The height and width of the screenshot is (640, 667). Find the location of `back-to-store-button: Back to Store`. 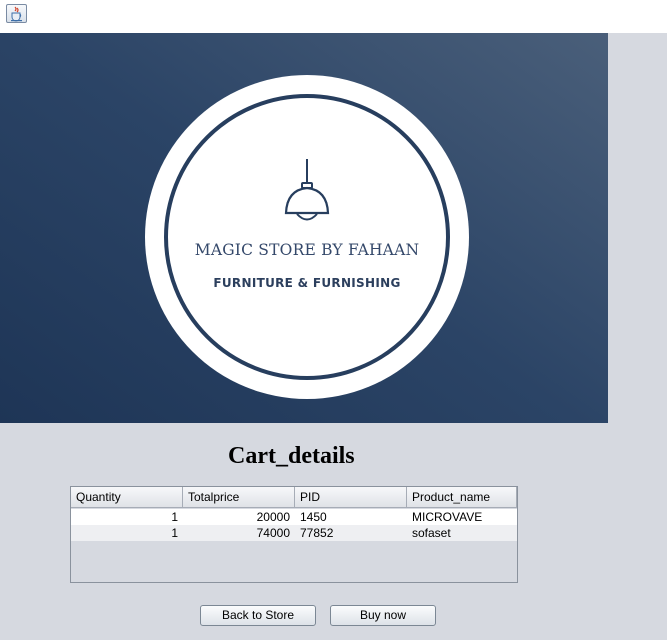

back-to-store-button: Back to Store is located at coordinates (258, 615).